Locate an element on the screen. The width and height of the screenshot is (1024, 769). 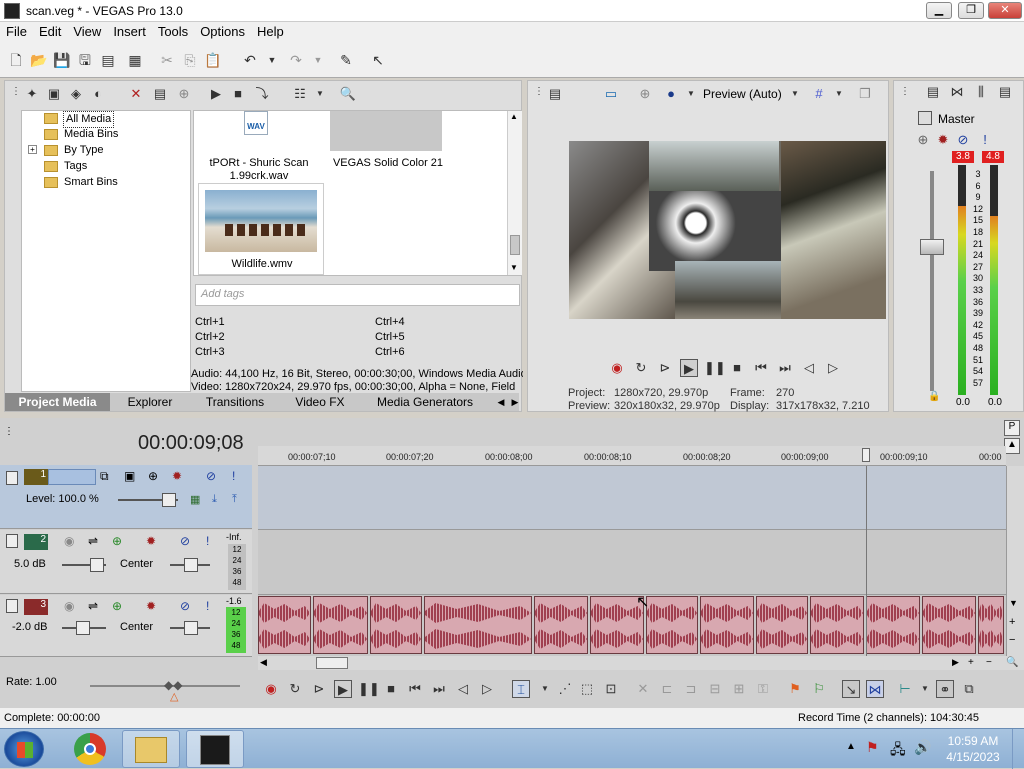
video-track-lane is located at coordinates (632, 498).